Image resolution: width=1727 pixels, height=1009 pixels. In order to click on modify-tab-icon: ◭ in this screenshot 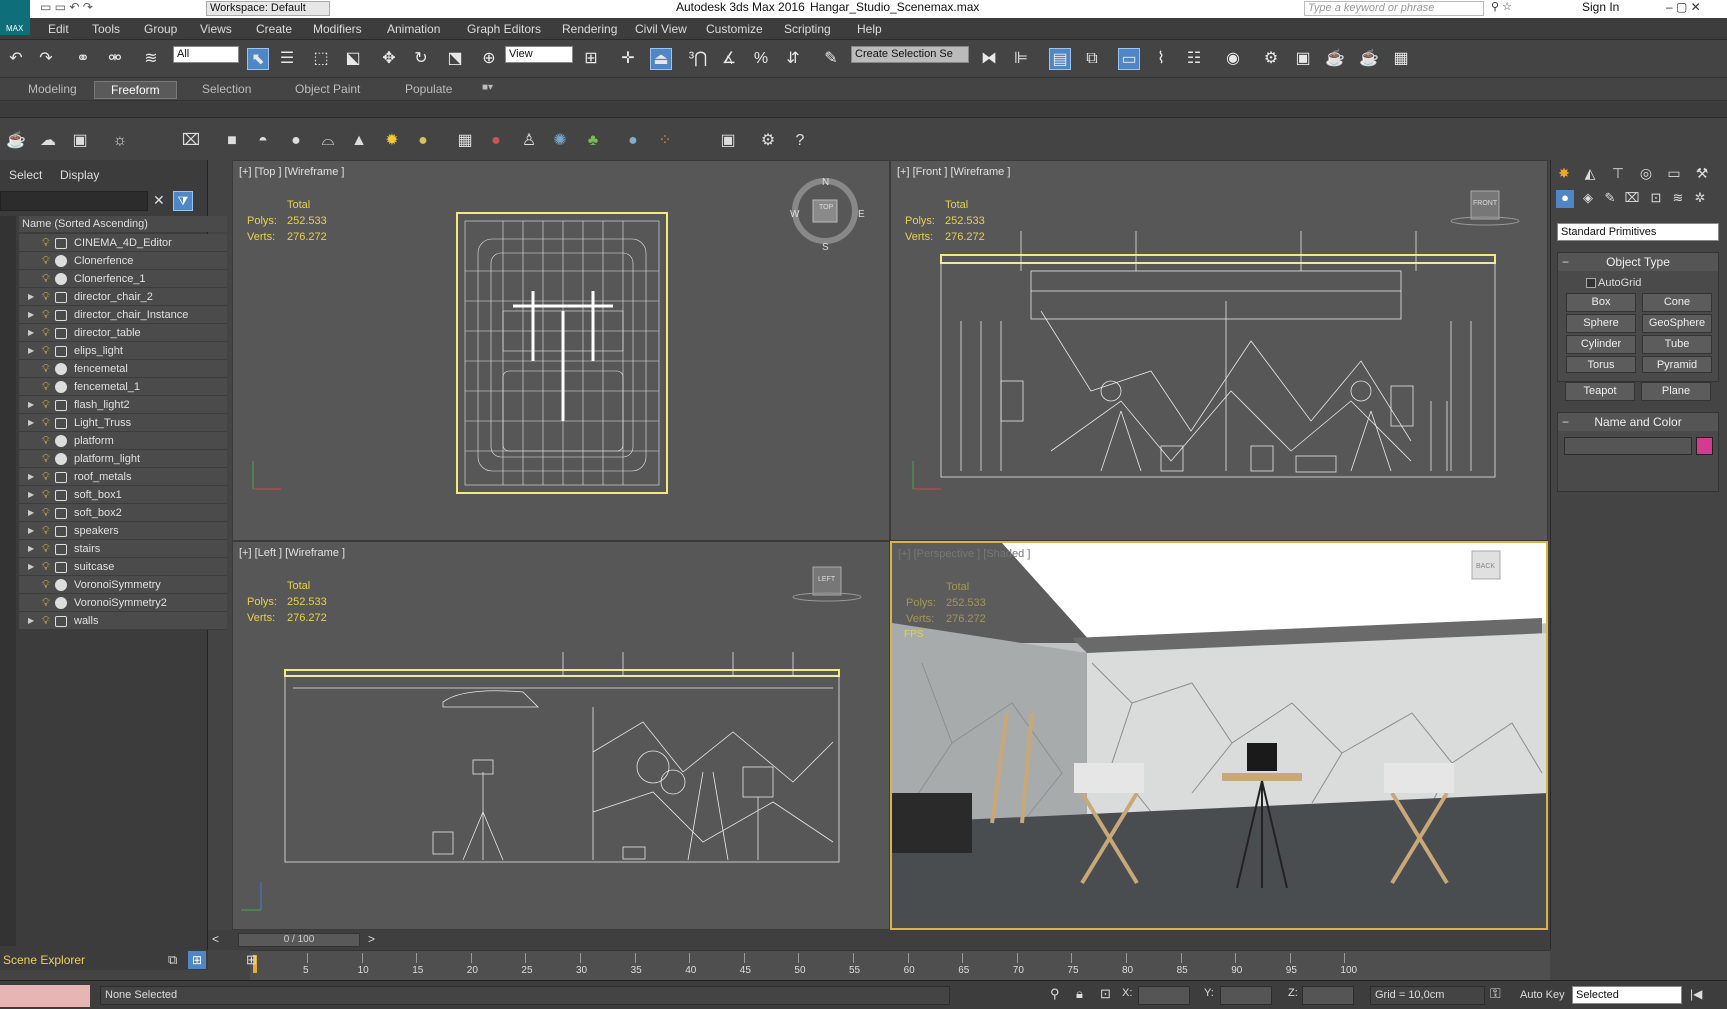, I will do `click(1590, 175)`.